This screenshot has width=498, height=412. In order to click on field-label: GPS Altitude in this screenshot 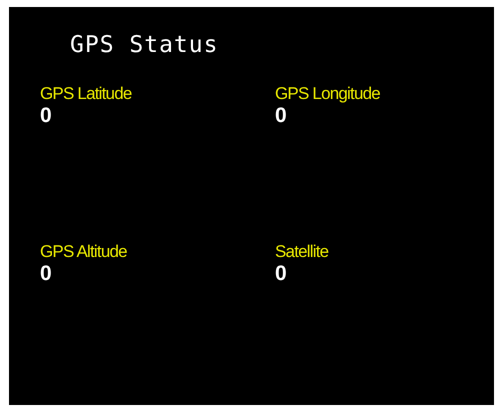, I will do `click(84, 252)`.